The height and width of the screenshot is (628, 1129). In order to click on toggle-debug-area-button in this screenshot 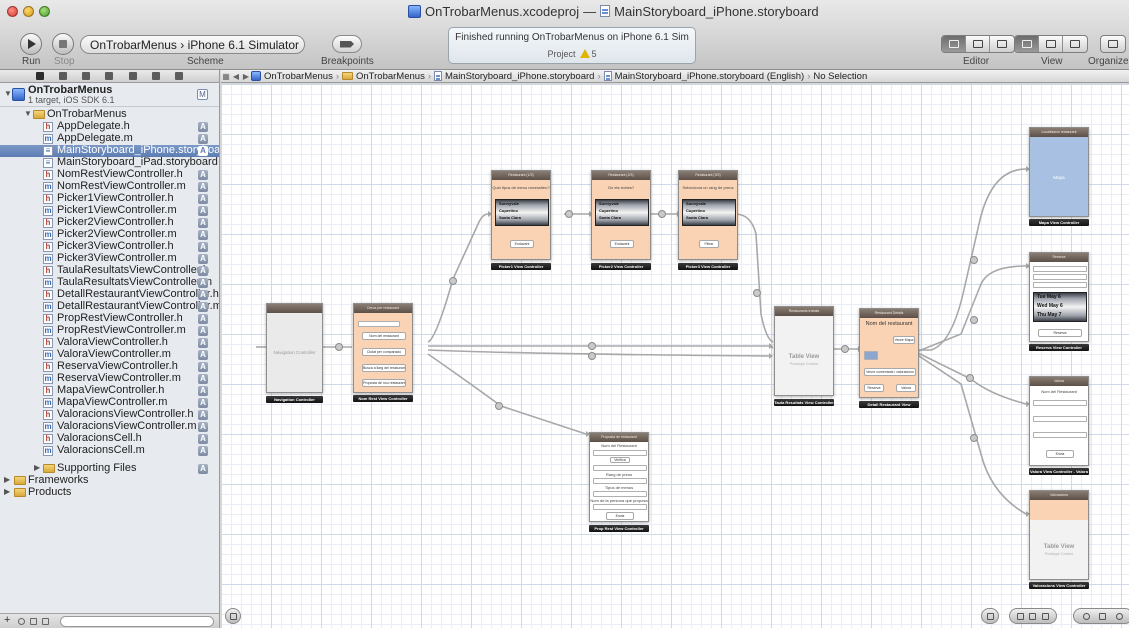, I will do `click(1051, 44)`.